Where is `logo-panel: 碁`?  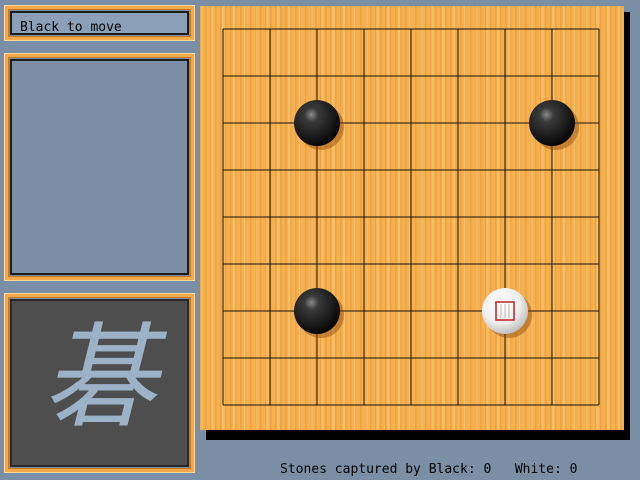 logo-panel: 碁 is located at coordinates (99, 383).